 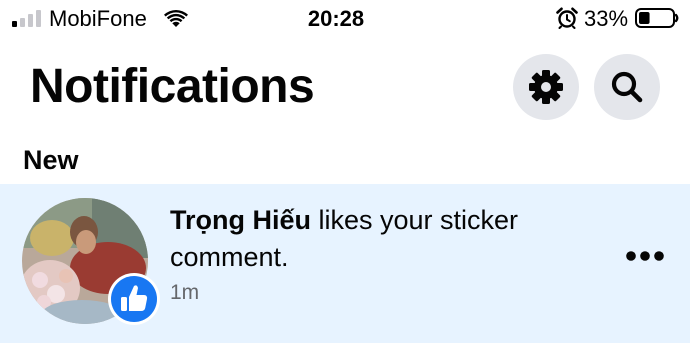 I want to click on alarm-icon, so click(x=567, y=18).